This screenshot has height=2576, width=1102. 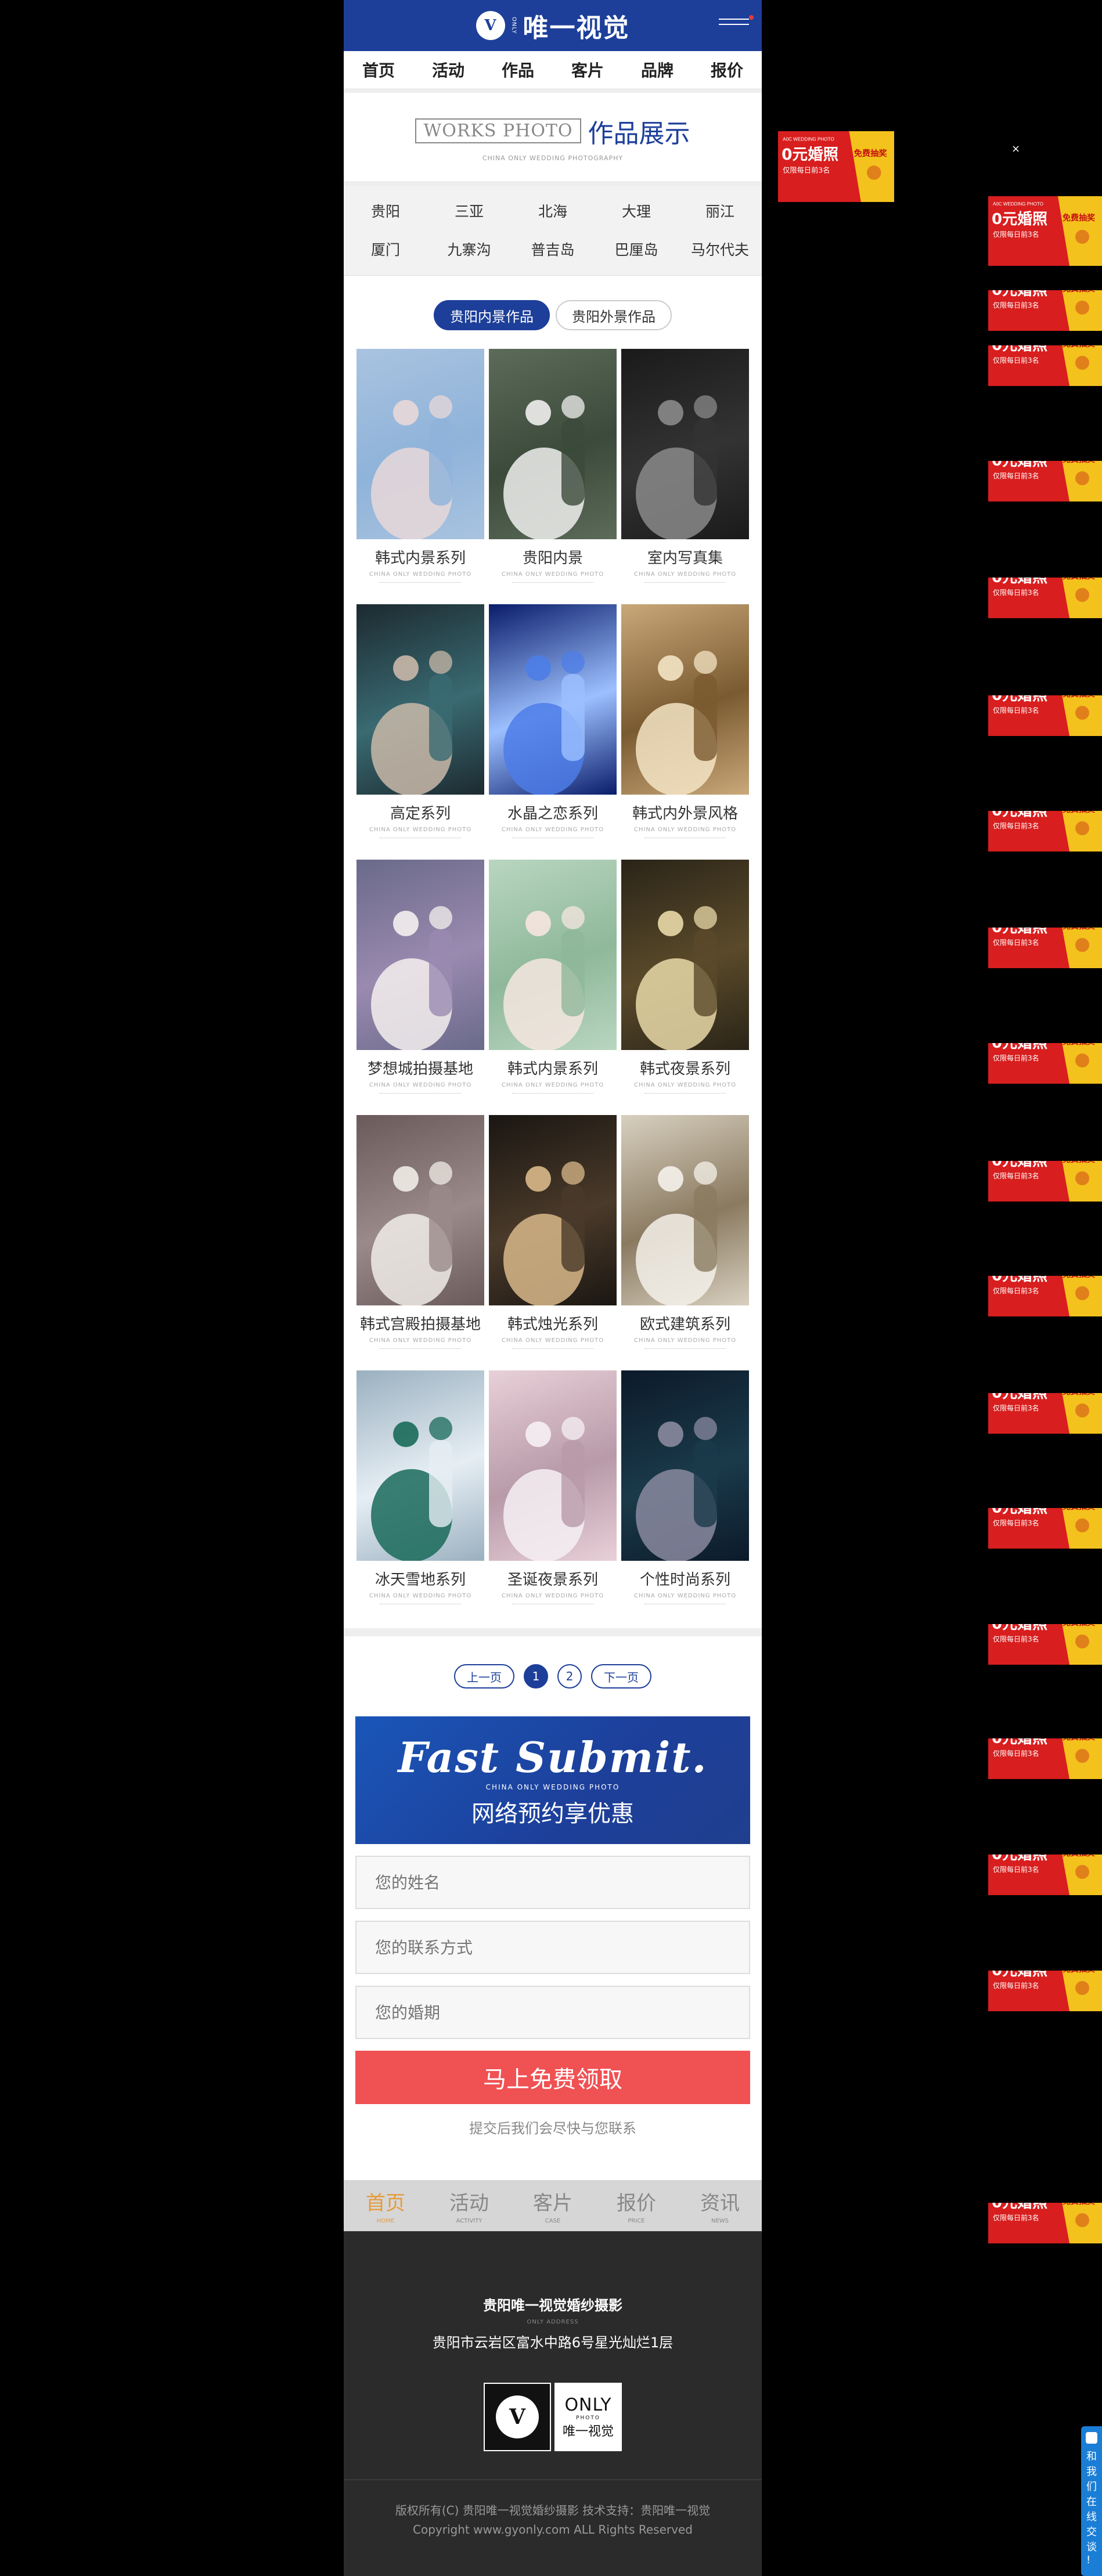 What do you see at coordinates (587, 70) in the screenshot?
I see `nav-item-cases: 客片` at bounding box center [587, 70].